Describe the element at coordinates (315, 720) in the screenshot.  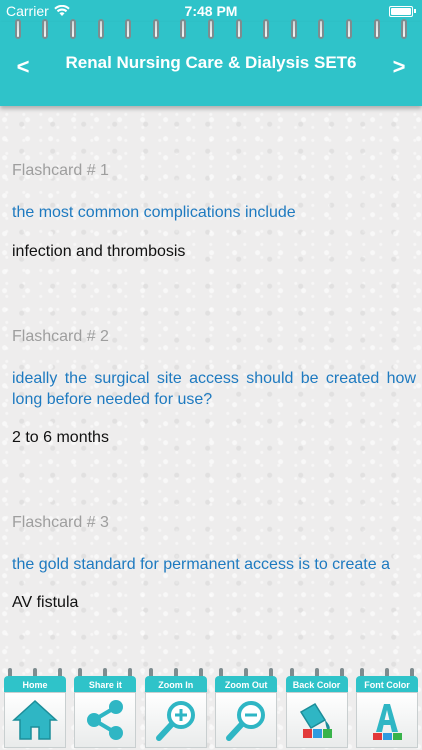
I see `paint-bucket-icon` at that location.